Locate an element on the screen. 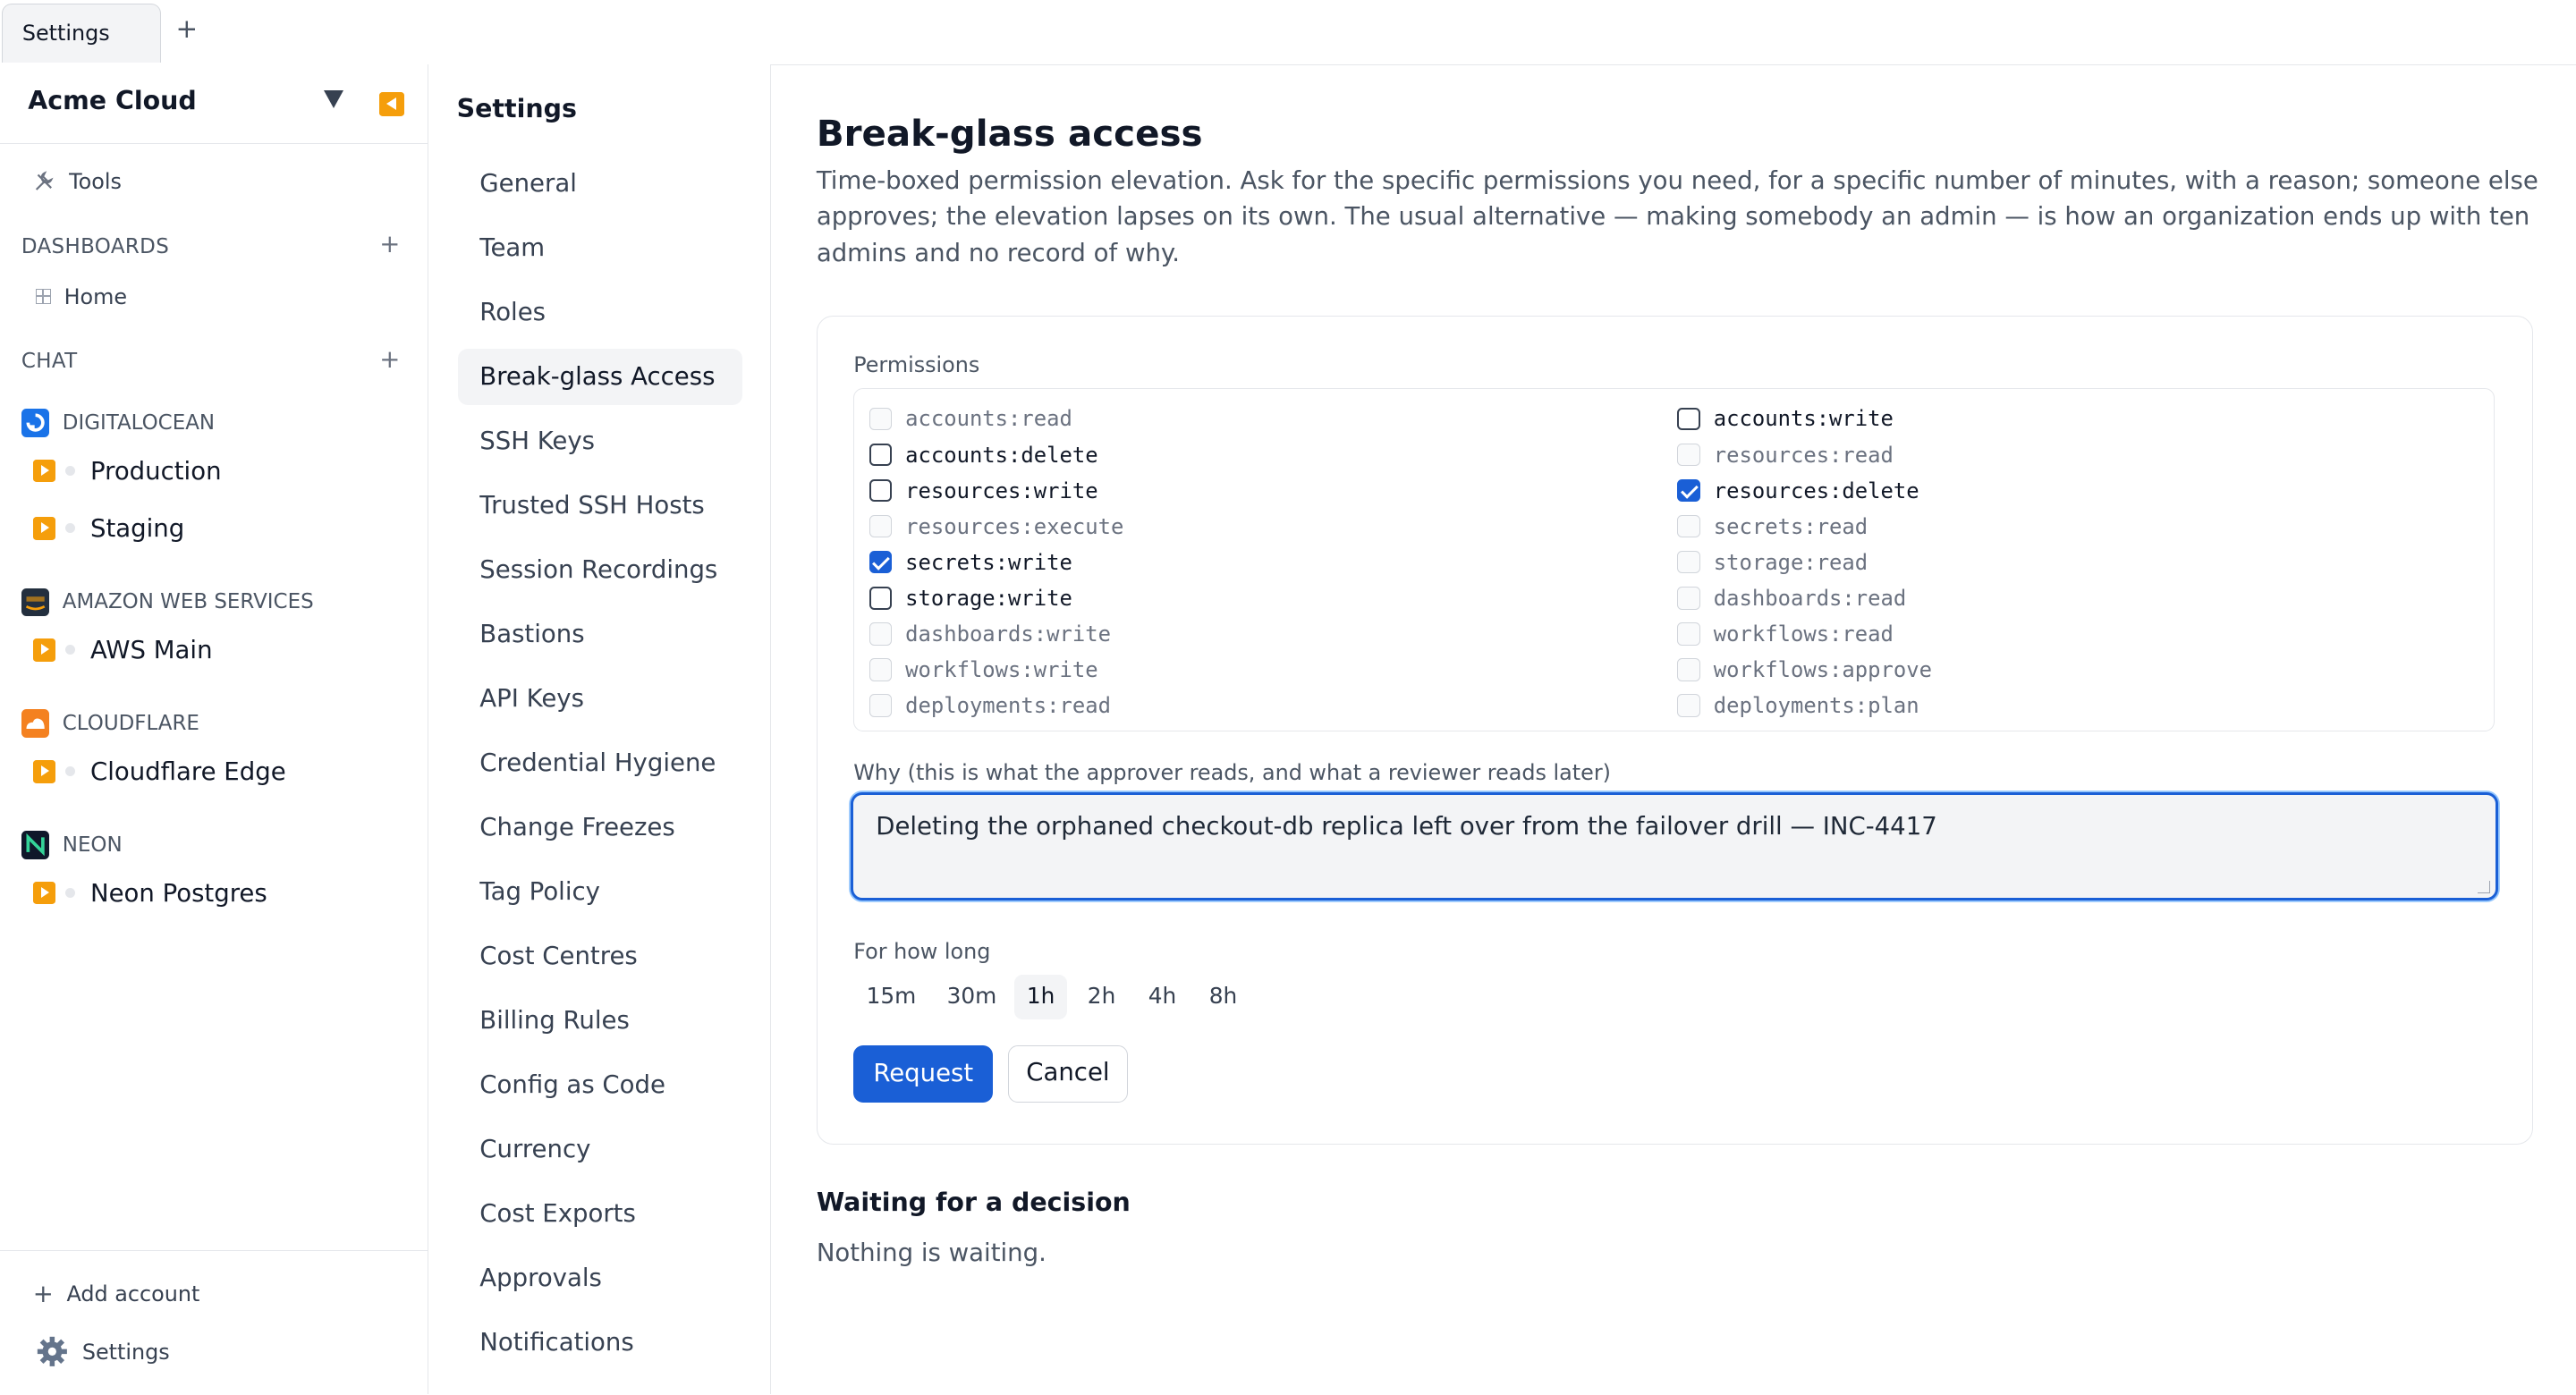  duration-label: 30m is located at coordinates (971, 996).